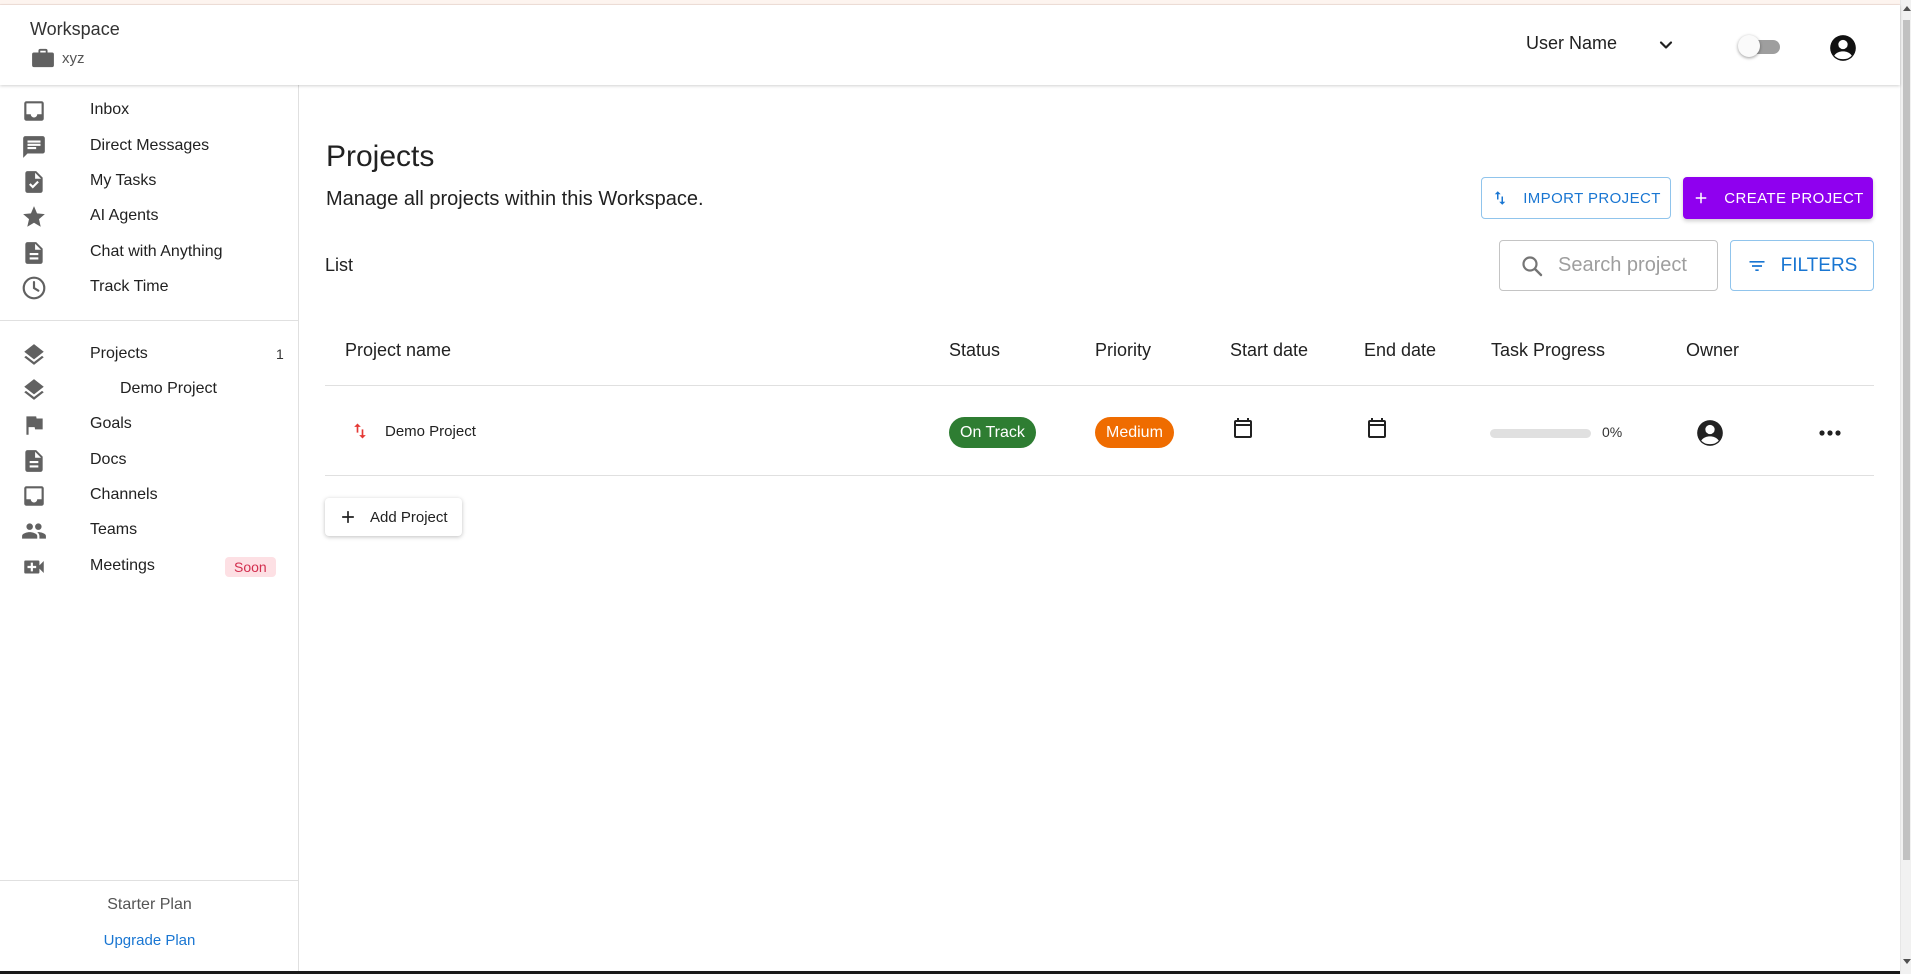  Describe the element at coordinates (34, 425) in the screenshot. I see `flag-icon` at that location.